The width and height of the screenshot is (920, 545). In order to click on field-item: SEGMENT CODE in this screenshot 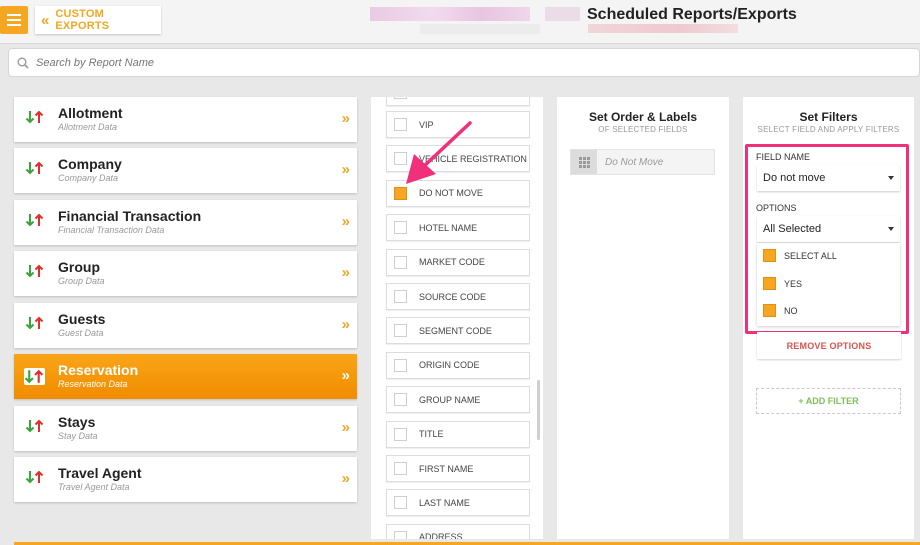, I will do `click(458, 331)`.